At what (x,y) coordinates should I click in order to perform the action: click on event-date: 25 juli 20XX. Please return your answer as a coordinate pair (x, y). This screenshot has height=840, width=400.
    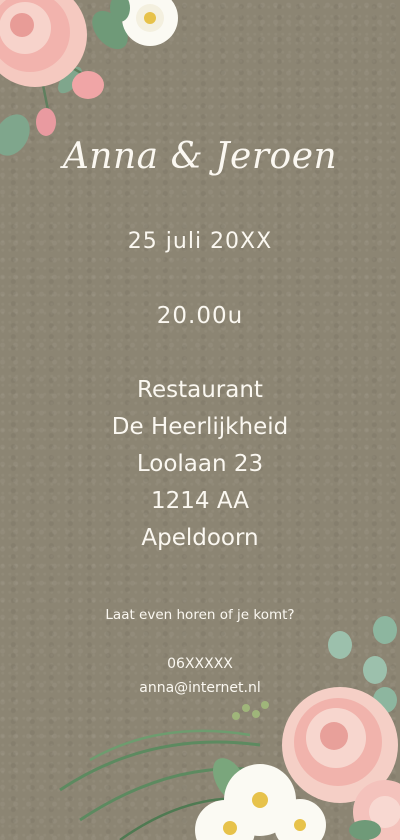
    Looking at the image, I should click on (200, 241).